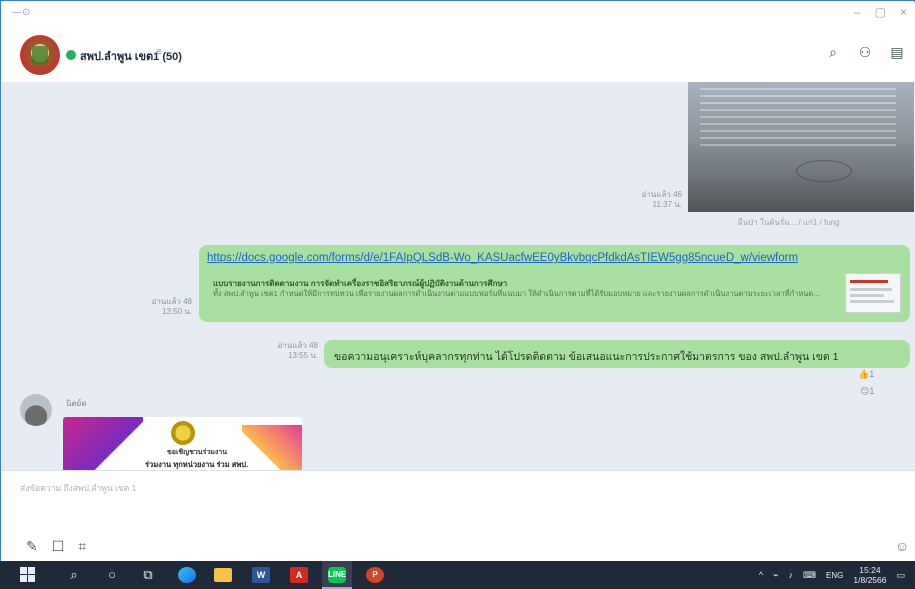  What do you see at coordinates (902, 546) in the screenshot?
I see `emoji-icon: ☺` at bounding box center [902, 546].